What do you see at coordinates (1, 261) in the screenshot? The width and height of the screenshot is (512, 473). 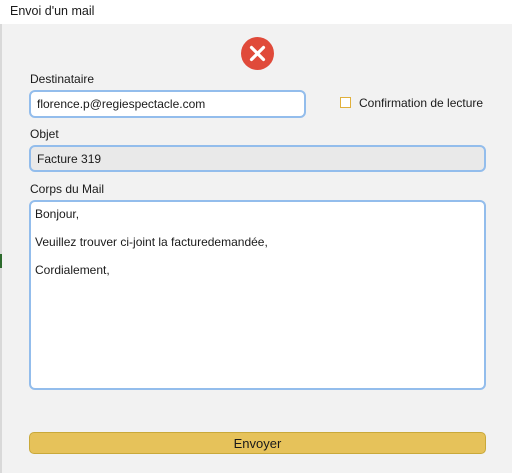 I see `left-edge-marker` at bounding box center [1, 261].